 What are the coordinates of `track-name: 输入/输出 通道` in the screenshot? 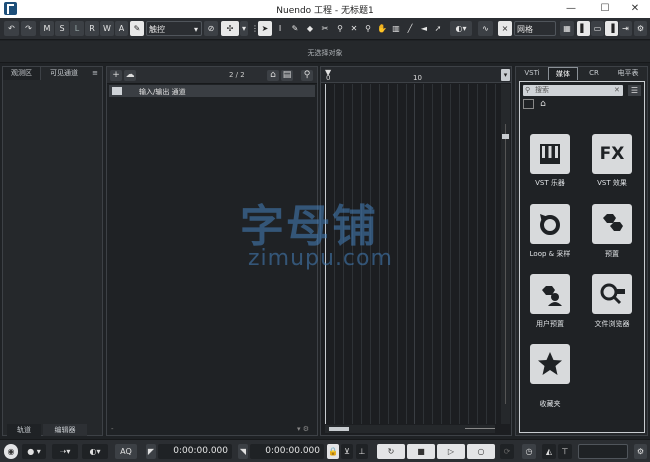 It's located at (162, 92).